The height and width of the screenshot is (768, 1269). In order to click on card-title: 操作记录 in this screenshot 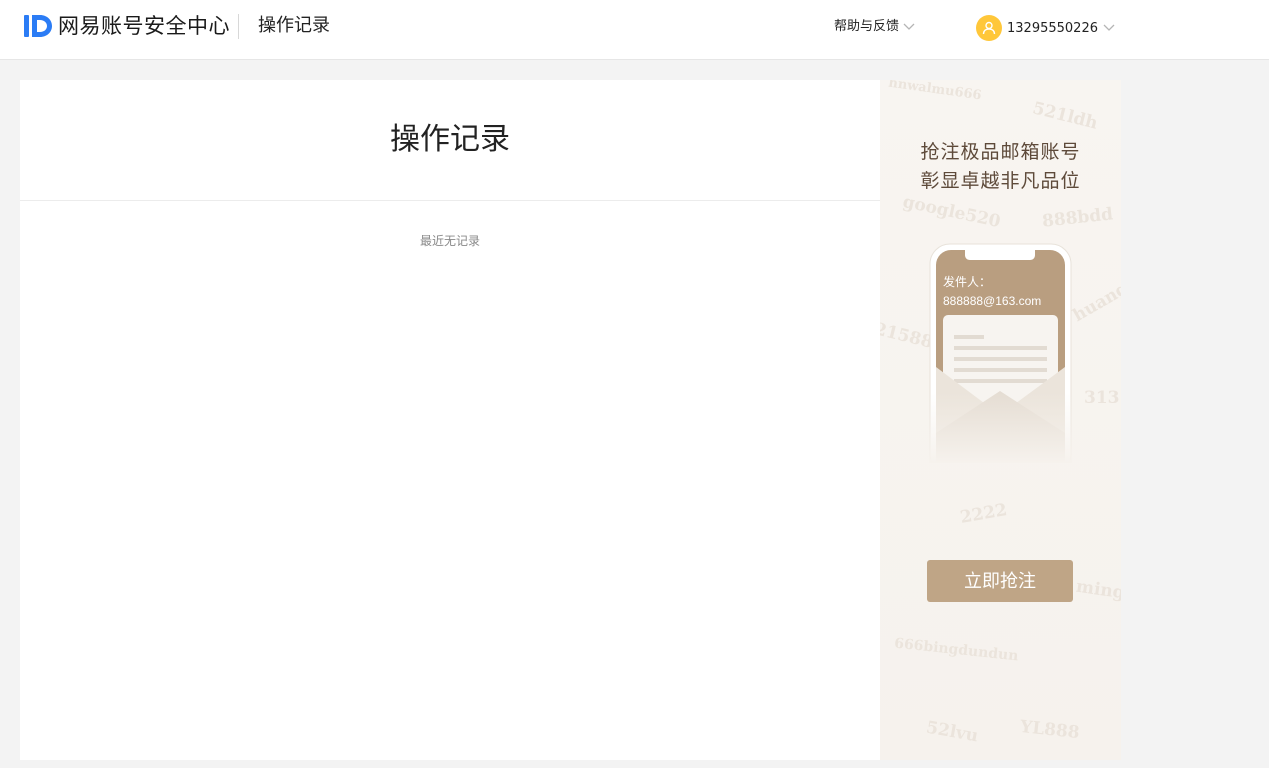, I will do `click(450, 139)`.